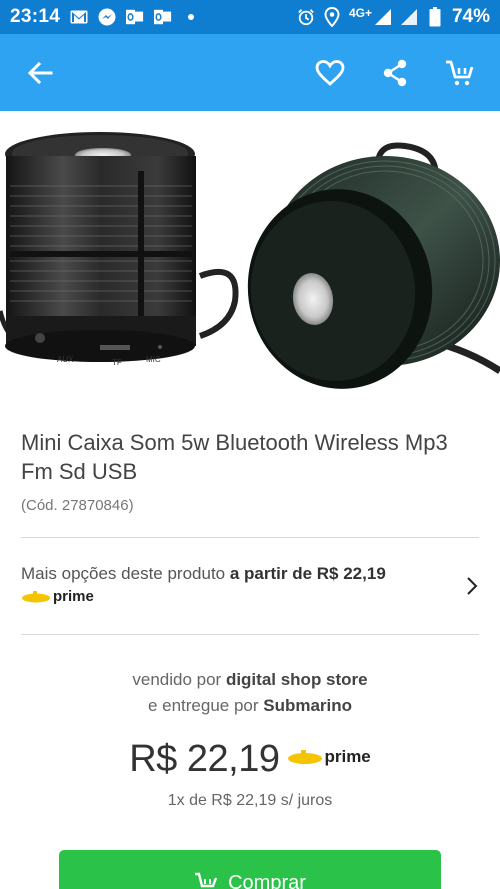 This screenshot has height=889, width=500. I want to click on more-options-price: a partir de R$ 22,19, so click(307, 573).